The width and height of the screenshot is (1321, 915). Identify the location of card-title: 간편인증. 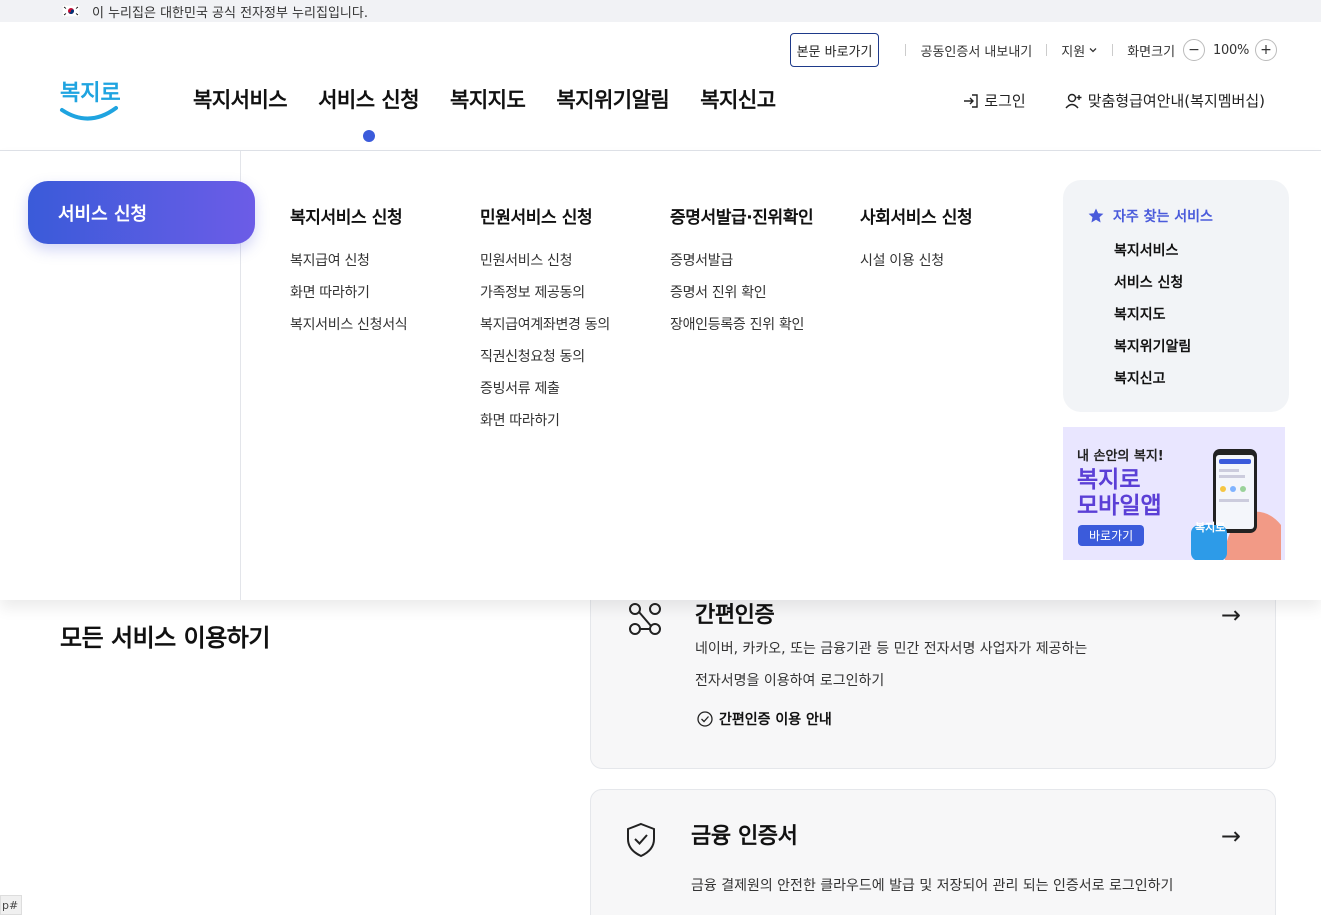
(735, 615).